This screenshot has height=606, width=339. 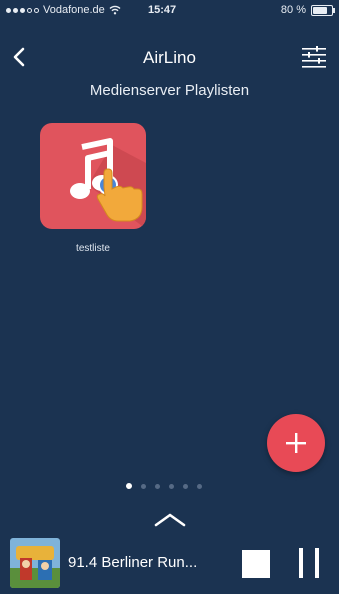 I want to click on pause-icon, so click(x=301, y=563).